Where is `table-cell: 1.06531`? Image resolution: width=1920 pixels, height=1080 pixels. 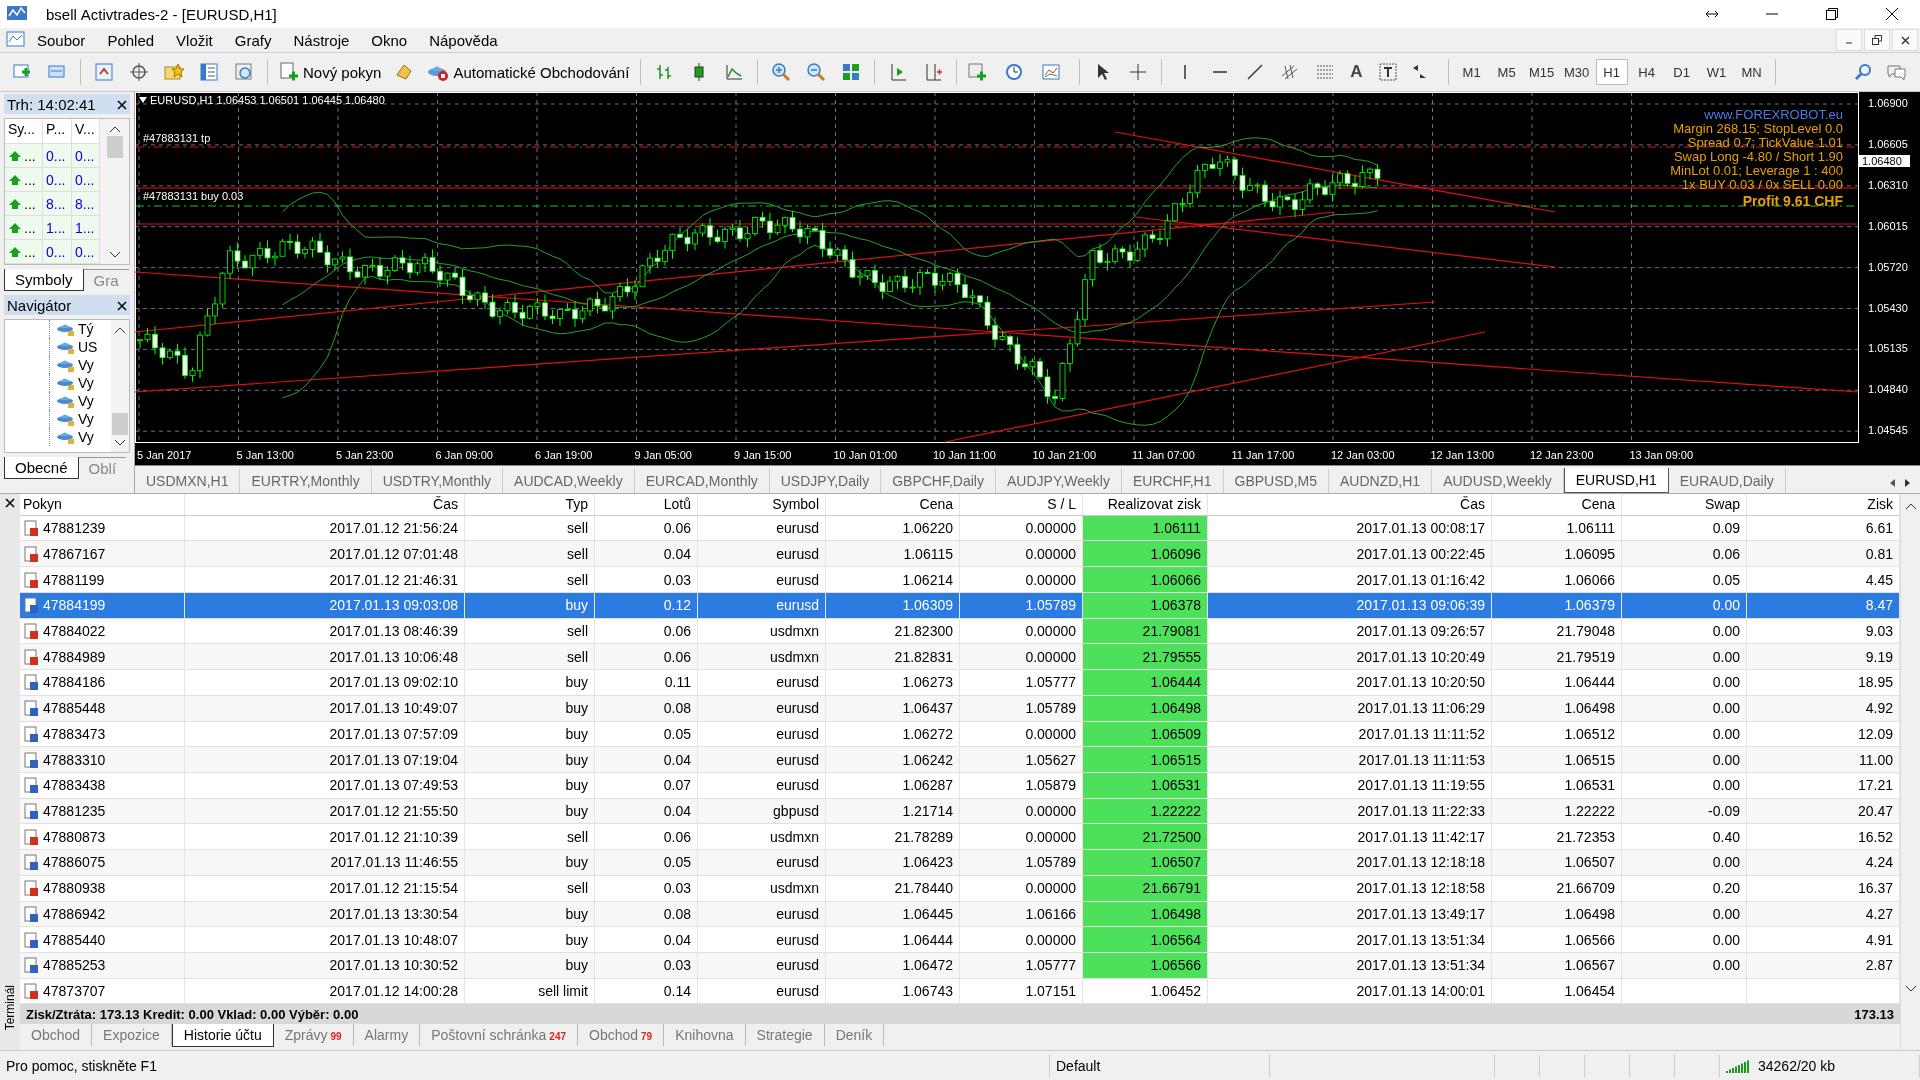 table-cell: 1.06531 is located at coordinates (1145, 785).